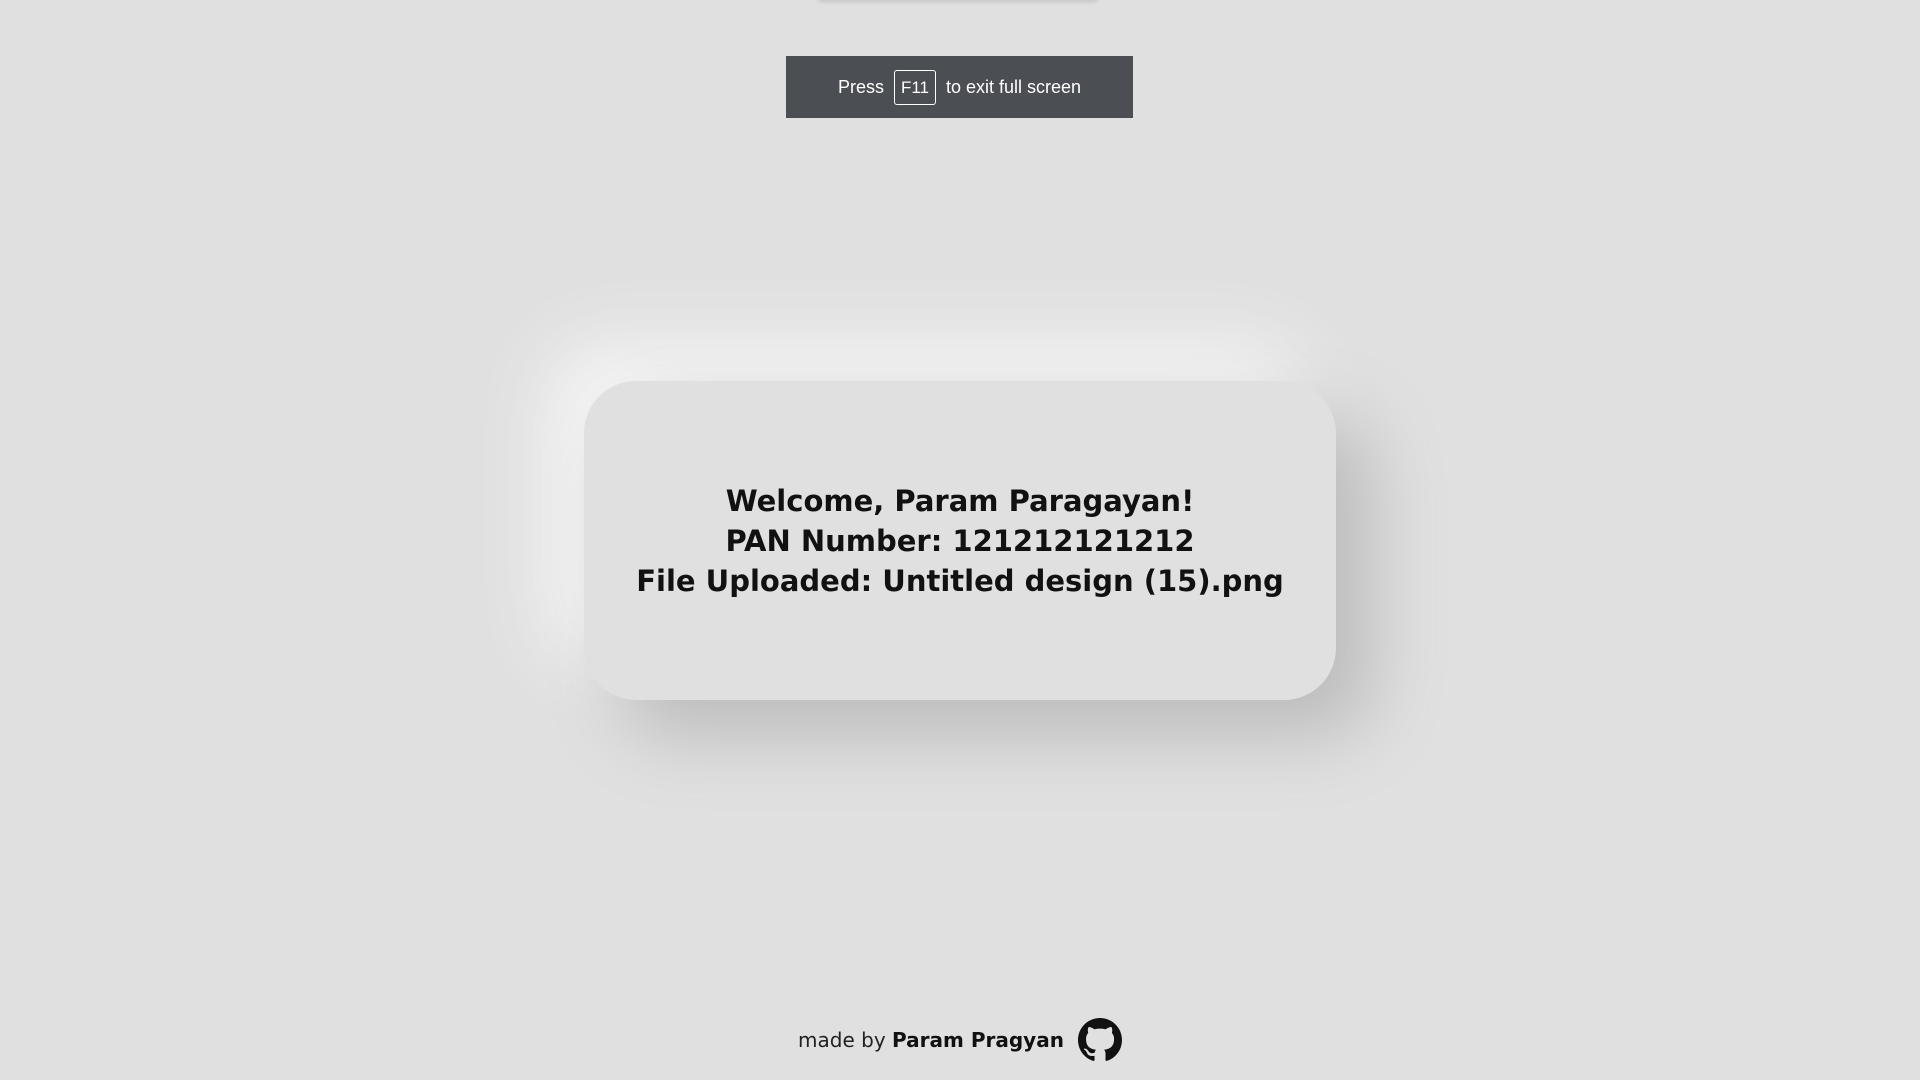  I want to click on file-uploaded: File Uploaded: Untitled design (15).png, so click(960, 580).